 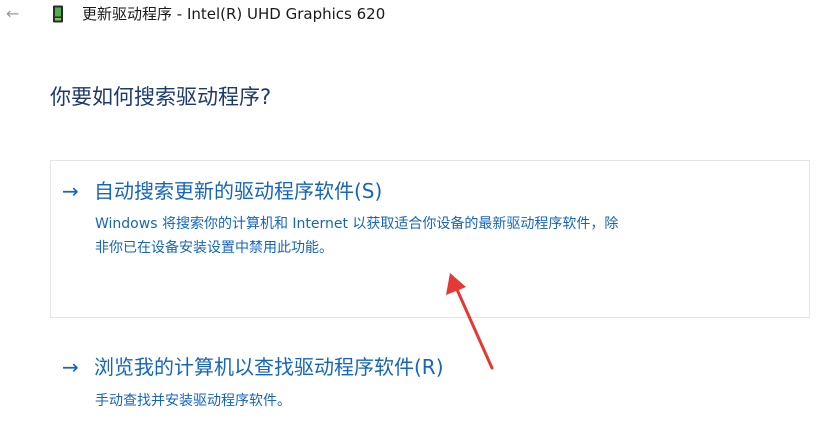 I want to click on auto-search-driver-link: 自动搜索更新的驱动程序软件(S), so click(x=238, y=191).